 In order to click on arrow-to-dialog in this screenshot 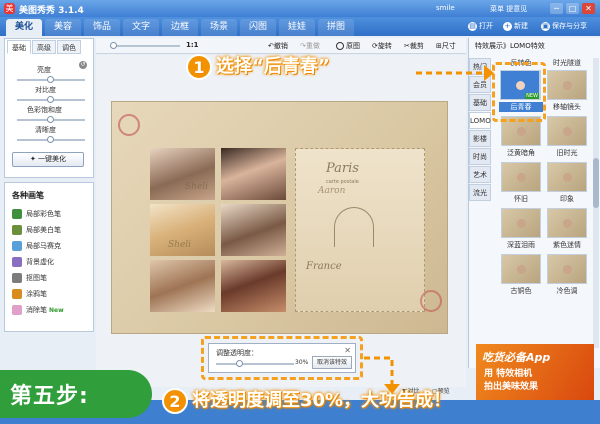, I will do `click(382, 375)`.